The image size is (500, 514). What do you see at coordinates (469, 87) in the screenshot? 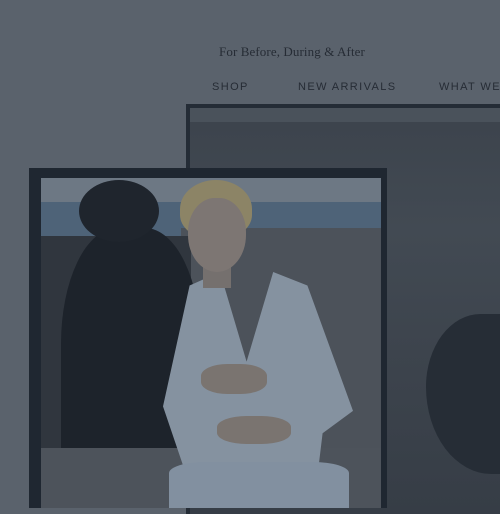
I see `nav-item-what-we: WHAT WE` at bounding box center [469, 87].